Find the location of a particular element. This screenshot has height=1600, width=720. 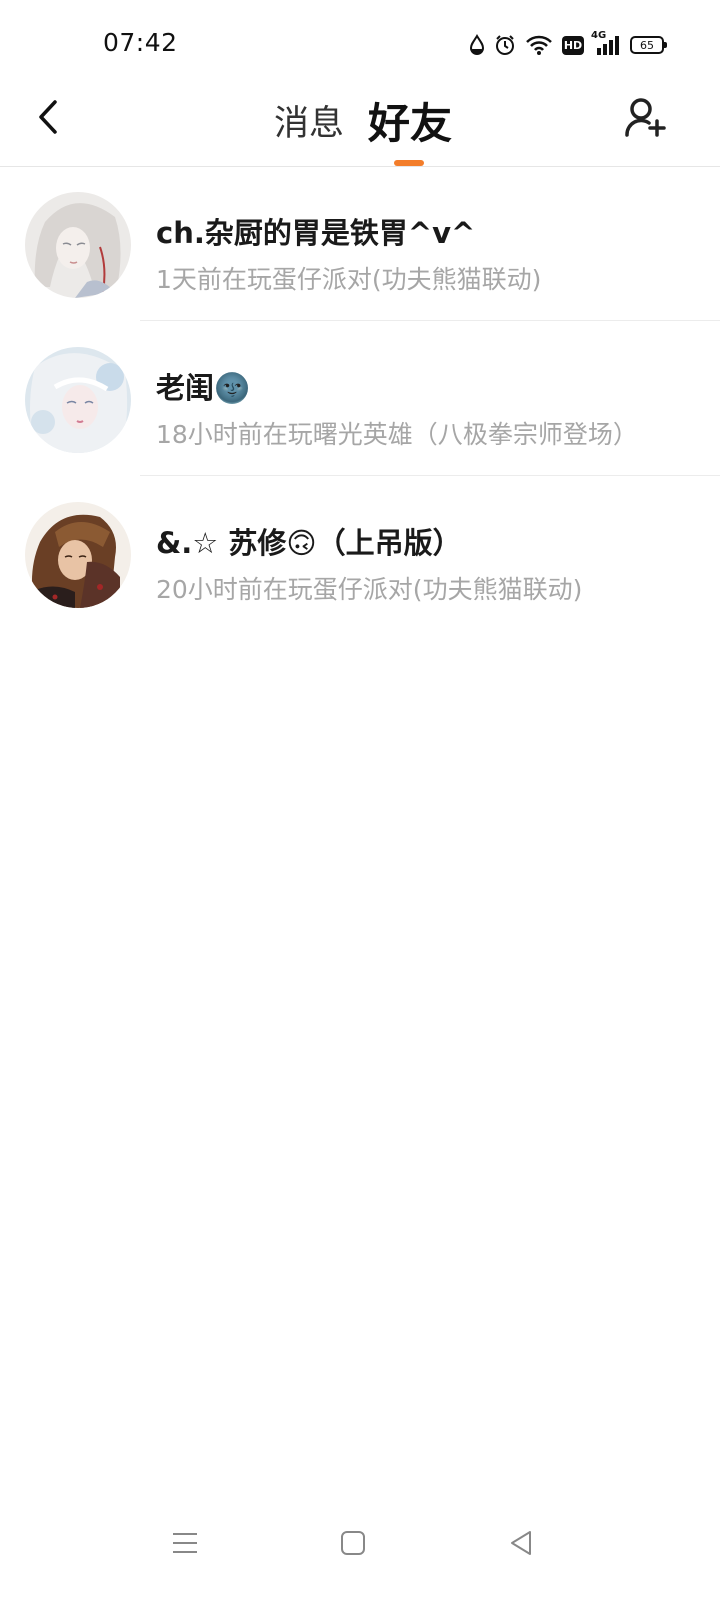

friend-activity-status: 1天前在玩蛋仔派对(功夫熊猫联动) is located at coordinates (349, 279).